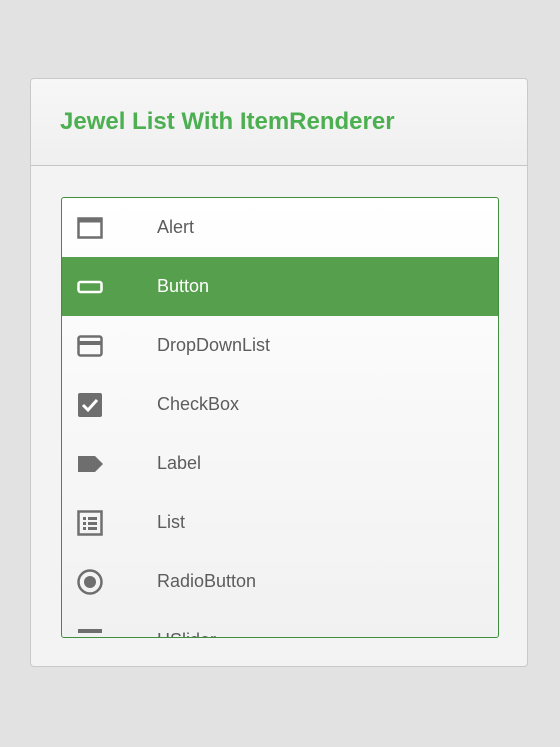 The image size is (560, 747). I want to click on checkbox-icon, so click(90, 405).